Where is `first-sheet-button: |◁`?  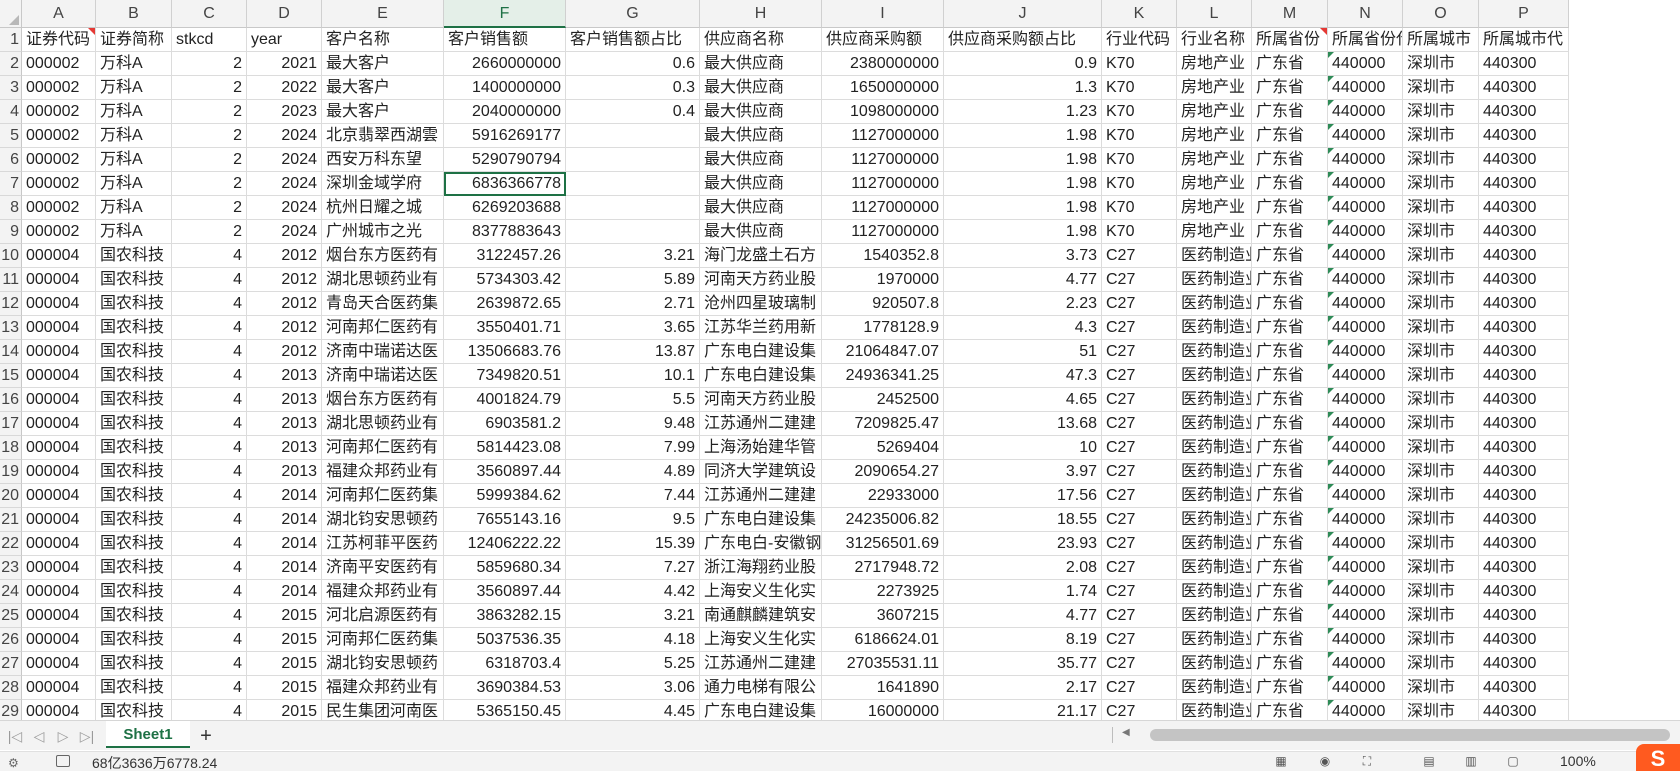 first-sheet-button: |◁ is located at coordinates (15, 736).